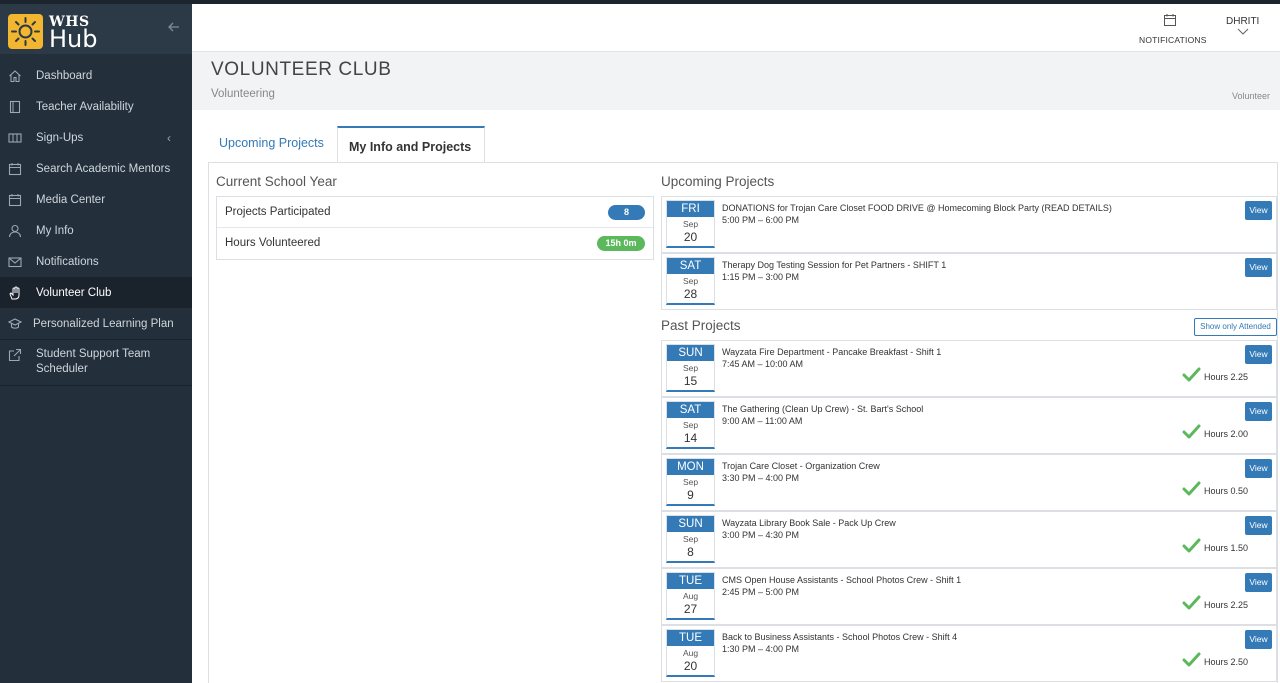  What do you see at coordinates (761, 220) in the screenshot?
I see `project-time: 5:00 PM – 6:00 PM` at bounding box center [761, 220].